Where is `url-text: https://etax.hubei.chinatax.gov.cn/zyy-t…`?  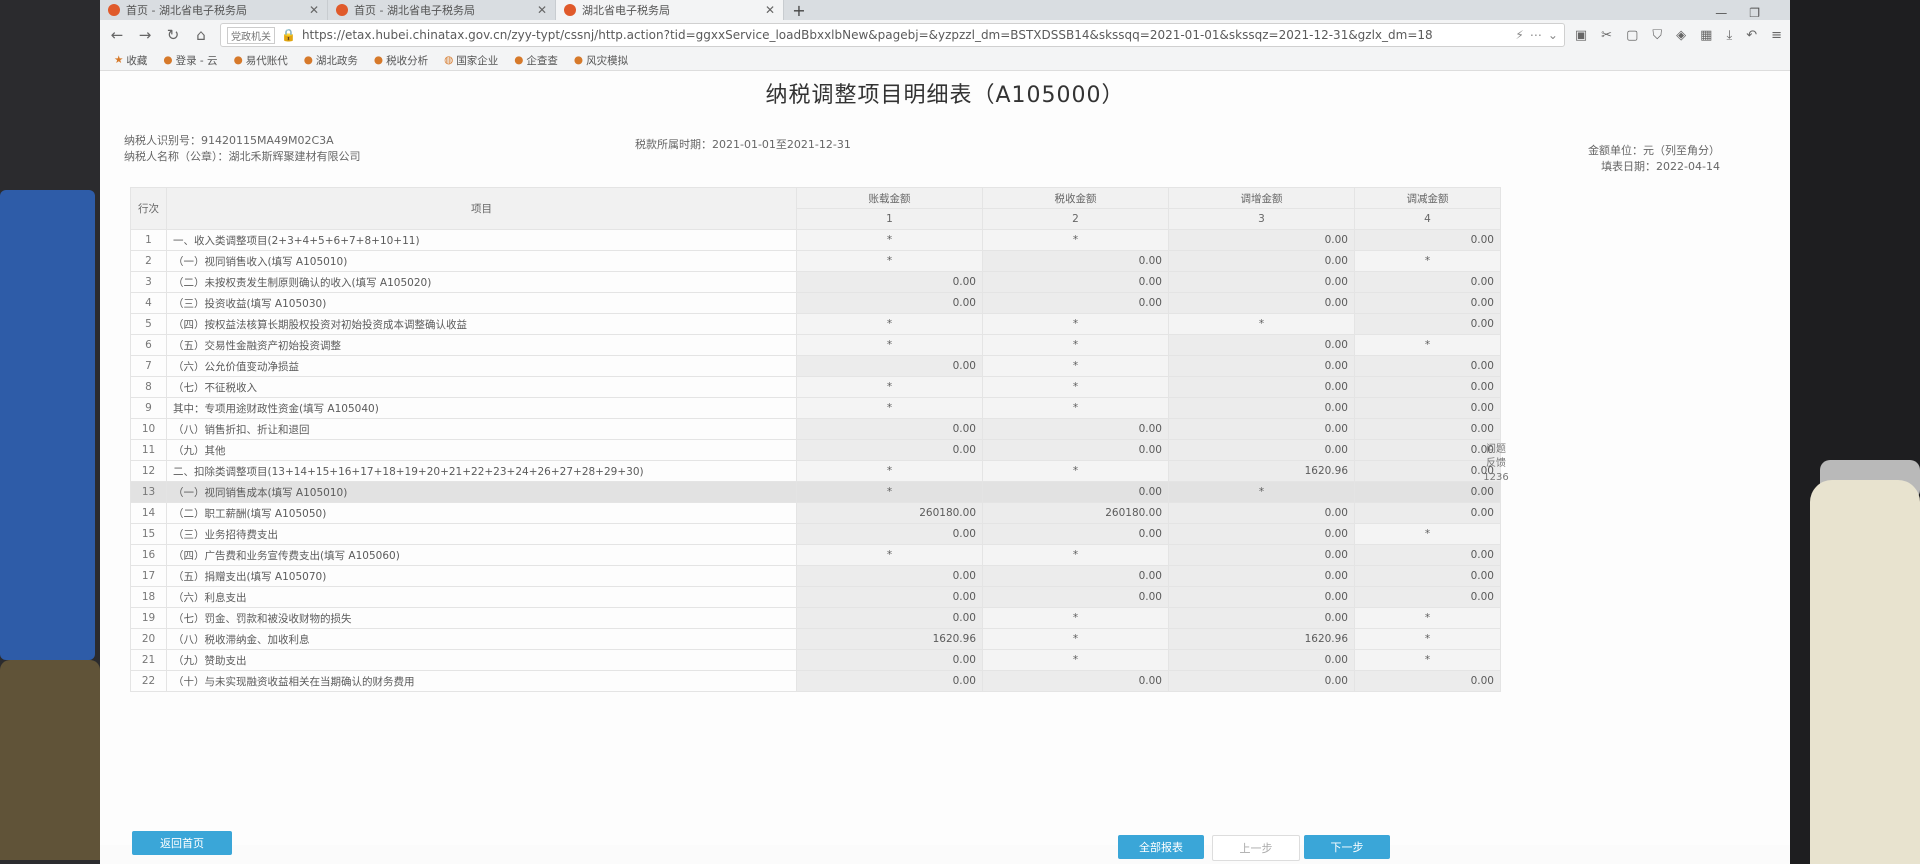
url-text: https://etax.hubei.chinatax.gov.cn/zyy-t… is located at coordinates (867, 35).